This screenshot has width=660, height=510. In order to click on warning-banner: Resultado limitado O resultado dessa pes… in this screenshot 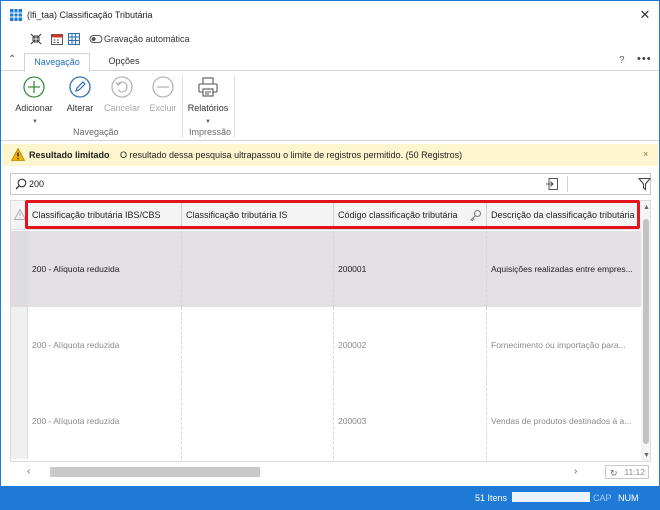, I will do `click(330, 155)`.